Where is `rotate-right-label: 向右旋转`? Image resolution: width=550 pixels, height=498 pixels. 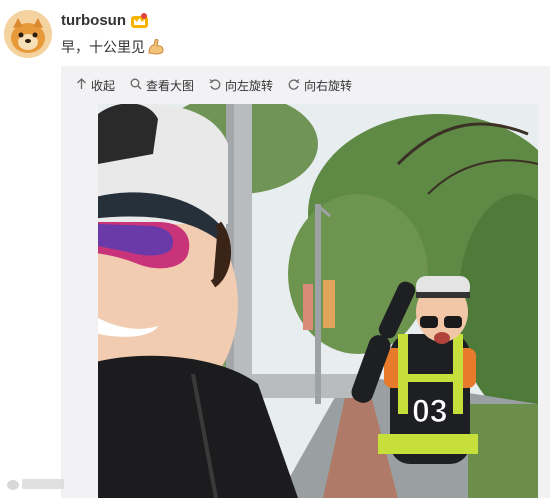
rotate-right-label: 向右旋转 is located at coordinates (328, 85).